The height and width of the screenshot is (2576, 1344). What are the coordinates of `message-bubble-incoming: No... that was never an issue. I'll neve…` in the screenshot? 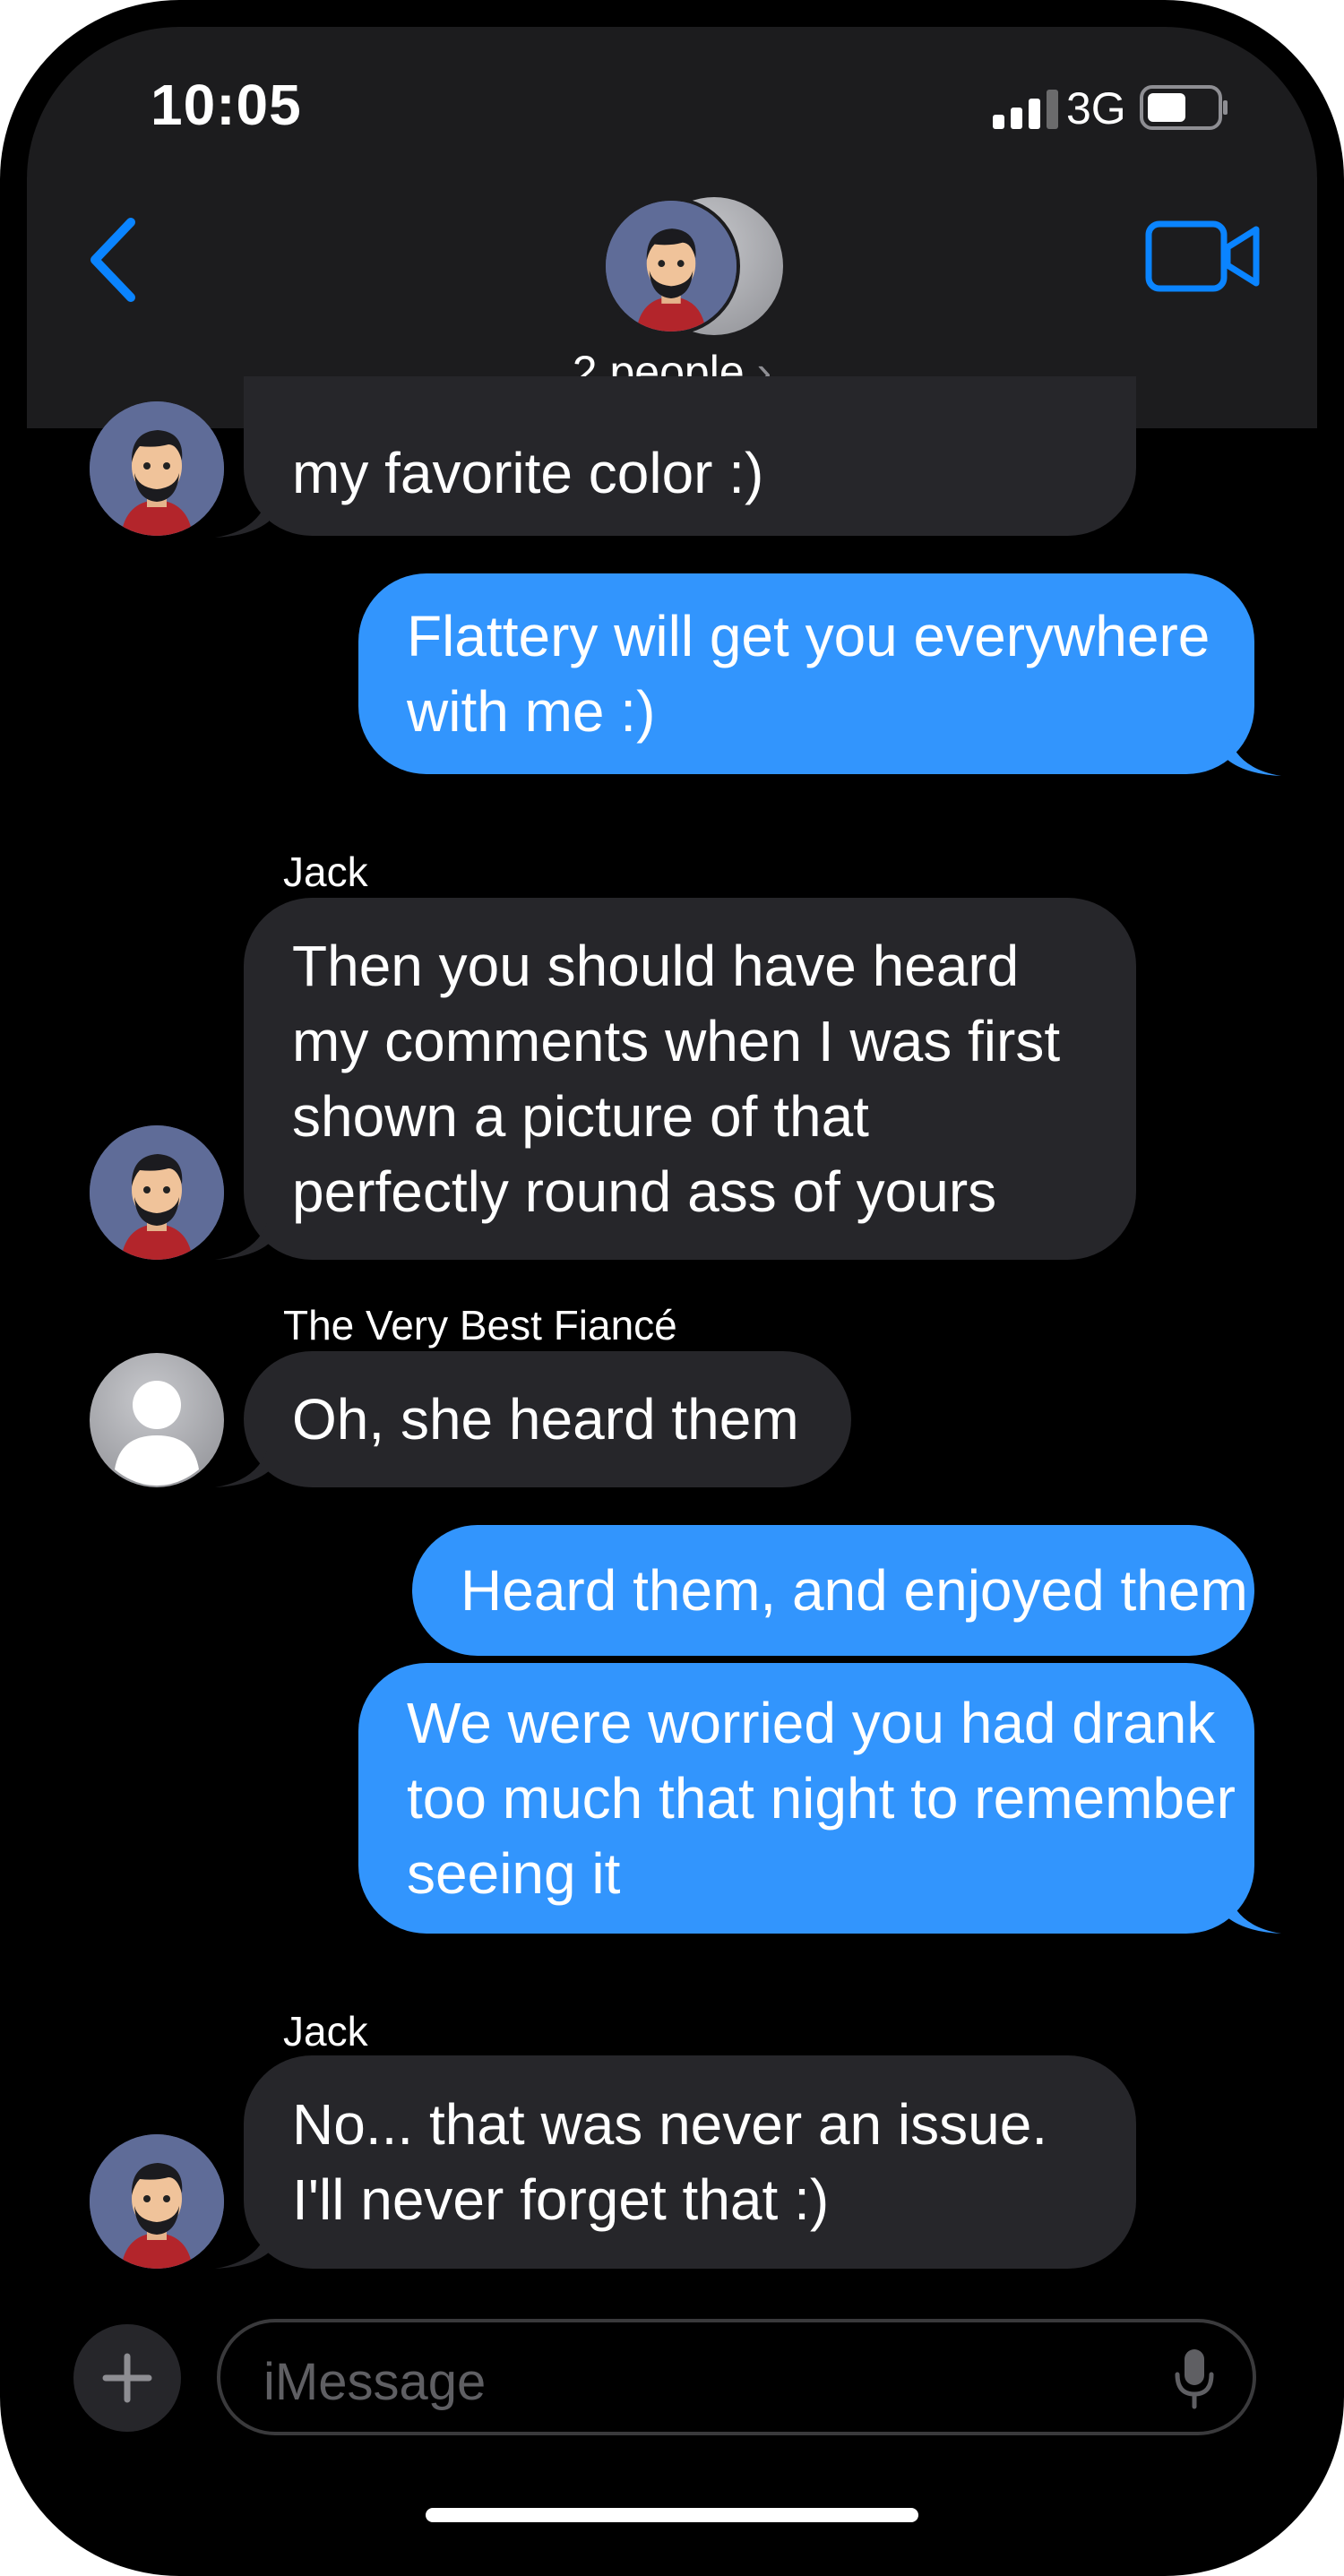 It's located at (690, 2162).